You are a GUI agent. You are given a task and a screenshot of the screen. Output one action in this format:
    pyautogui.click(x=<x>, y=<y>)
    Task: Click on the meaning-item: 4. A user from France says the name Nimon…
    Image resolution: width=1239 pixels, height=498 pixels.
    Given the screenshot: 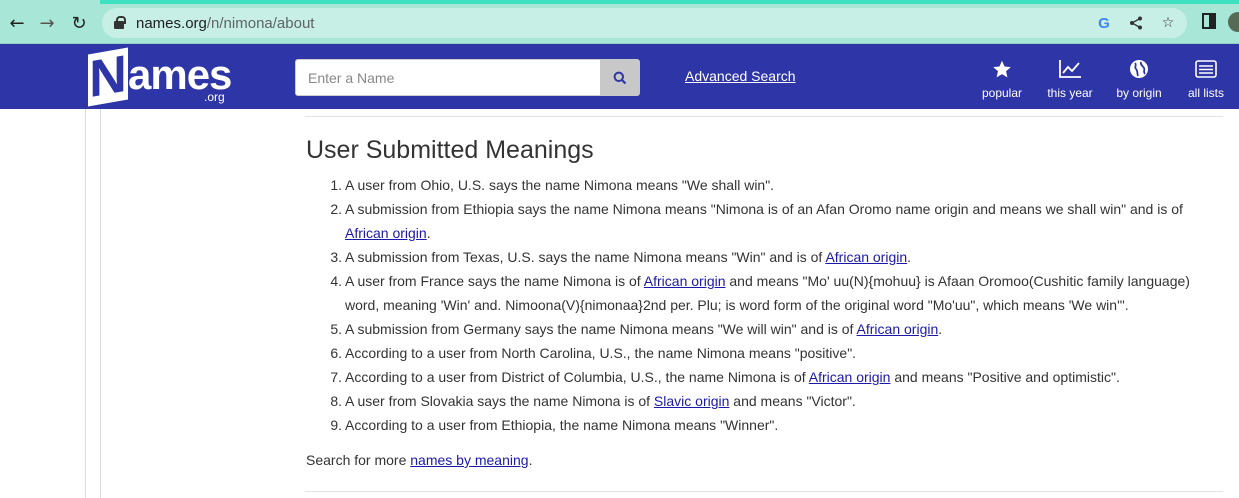 What is the action you would take?
    pyautogui.click(x=758, y=293)
    